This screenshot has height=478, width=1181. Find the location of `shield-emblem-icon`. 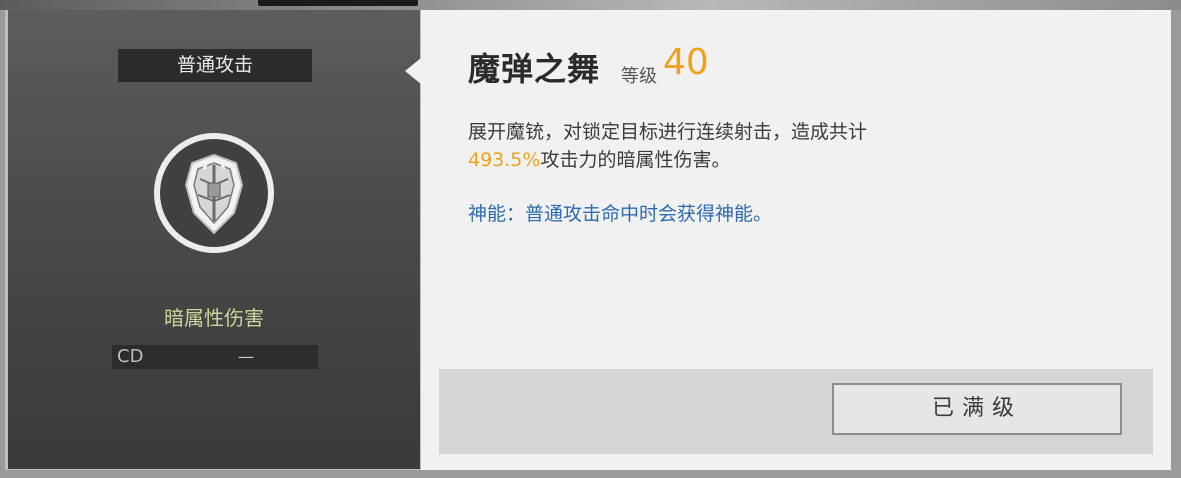

shield-emblem-icon is located at coordinates (214, 194).